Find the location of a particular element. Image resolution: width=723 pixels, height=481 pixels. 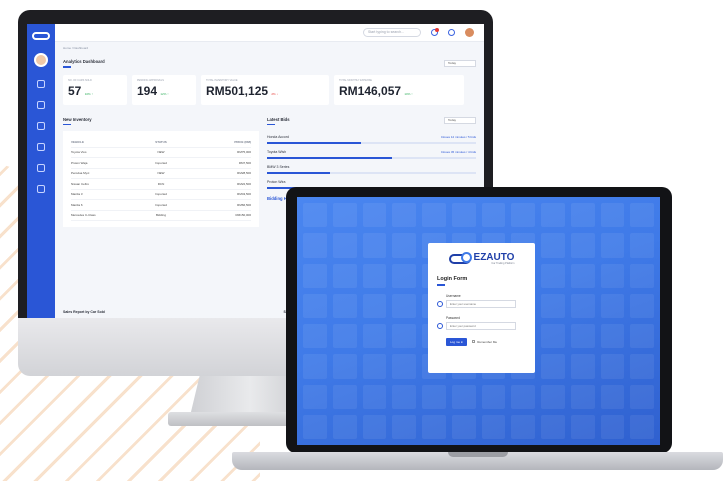

bids-period-select: Today is located at coordinates (460, 121).